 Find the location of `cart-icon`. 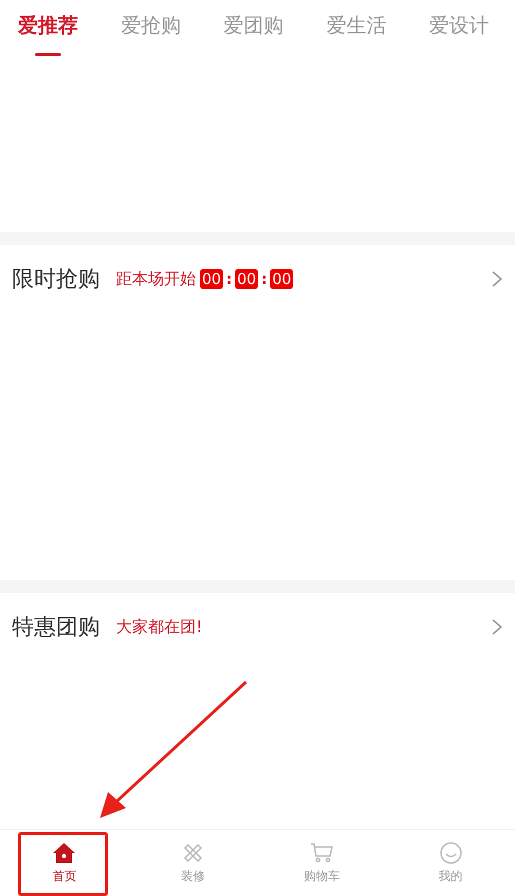

cart-icon is located at coordinates (322, 853).